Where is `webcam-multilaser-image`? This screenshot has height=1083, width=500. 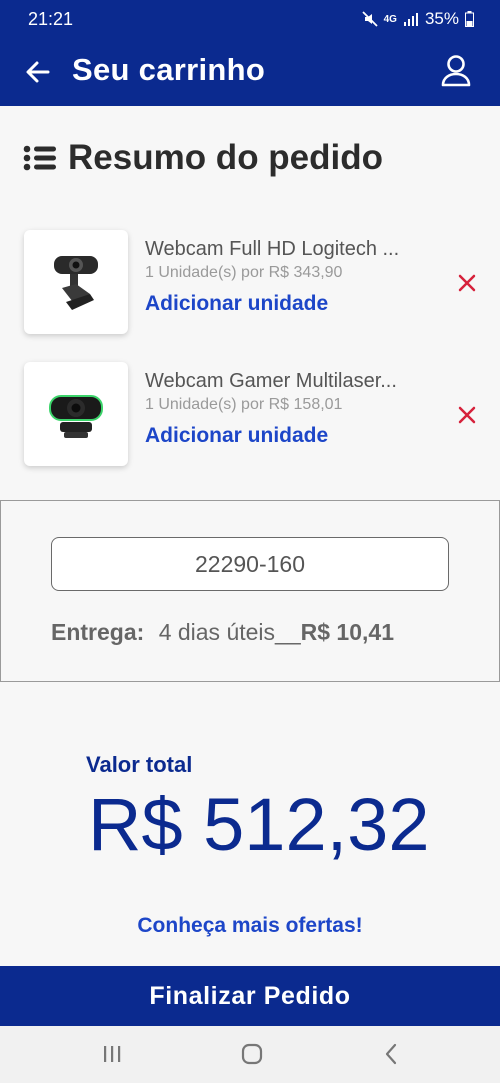 webcam-multilaser-image is located at coordinates (76, 416).